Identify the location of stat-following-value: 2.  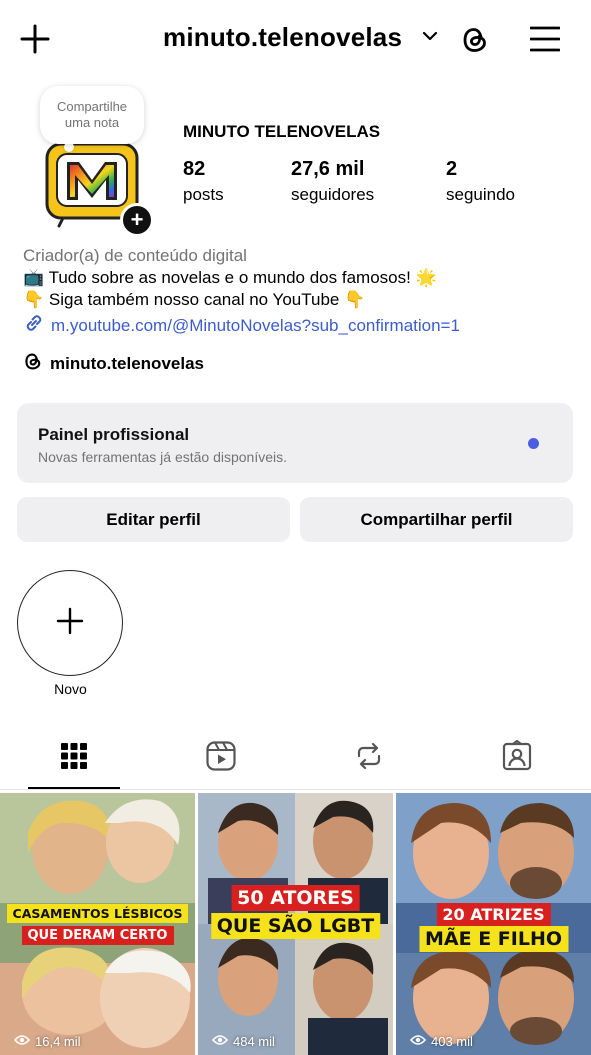
(452, 169).